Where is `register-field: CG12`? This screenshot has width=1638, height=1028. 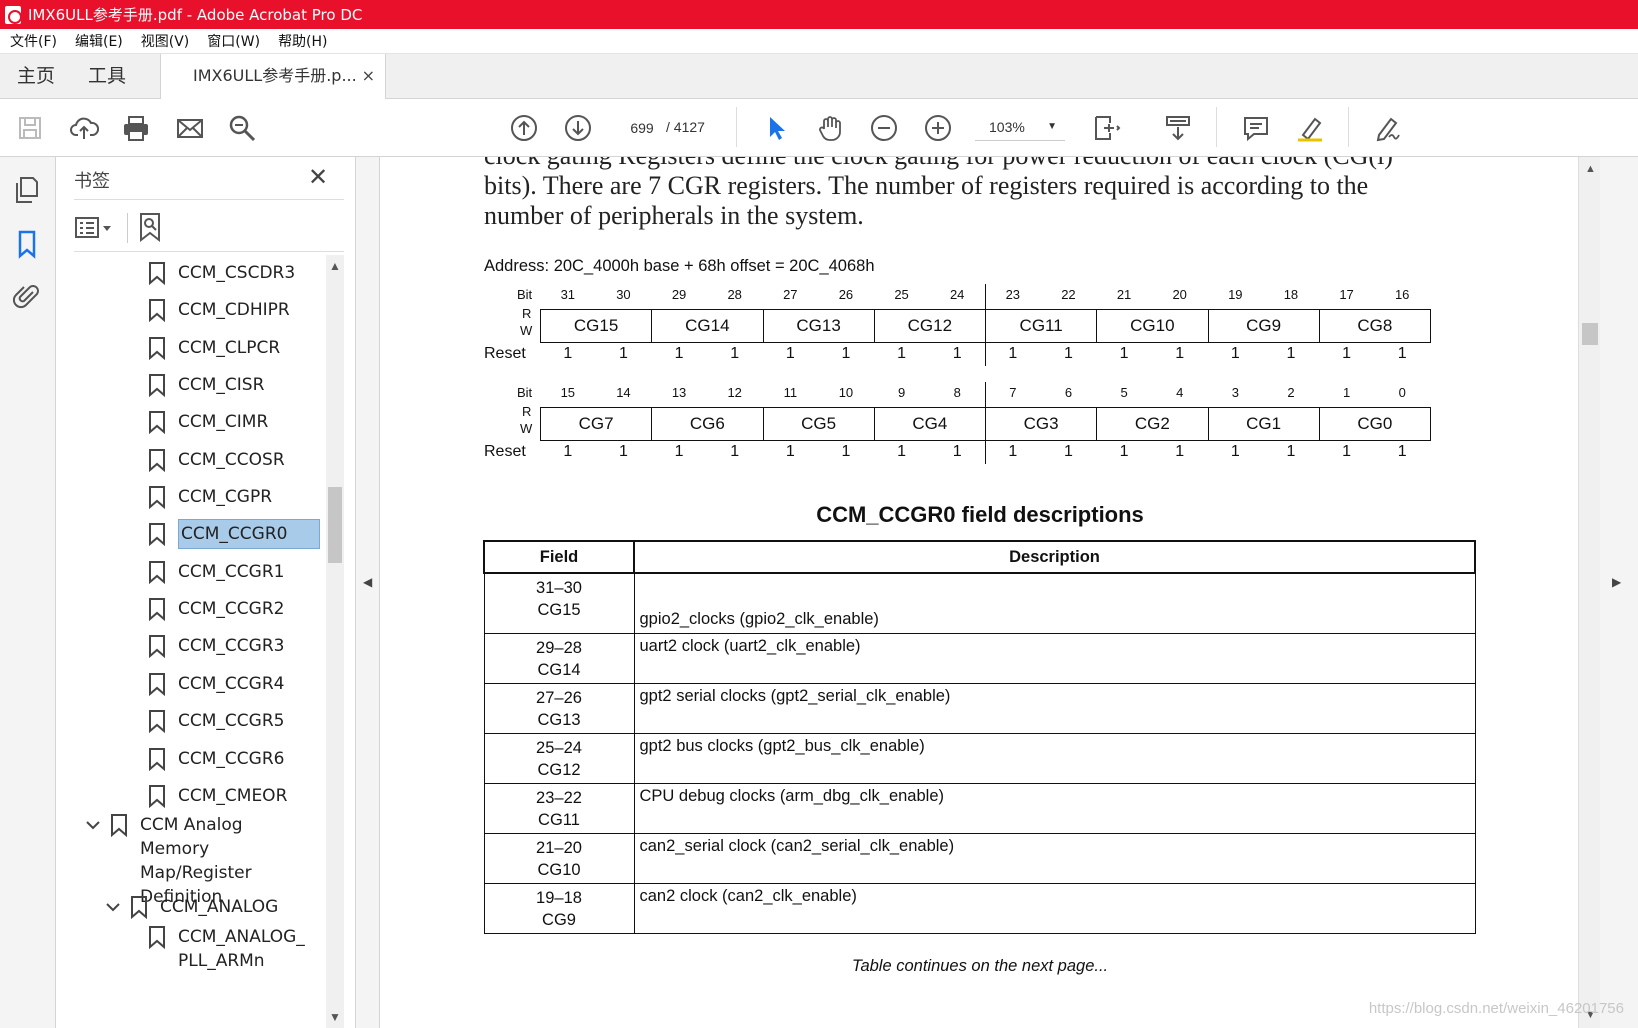
register-field: CG12 is located at coordinates (929, 326).